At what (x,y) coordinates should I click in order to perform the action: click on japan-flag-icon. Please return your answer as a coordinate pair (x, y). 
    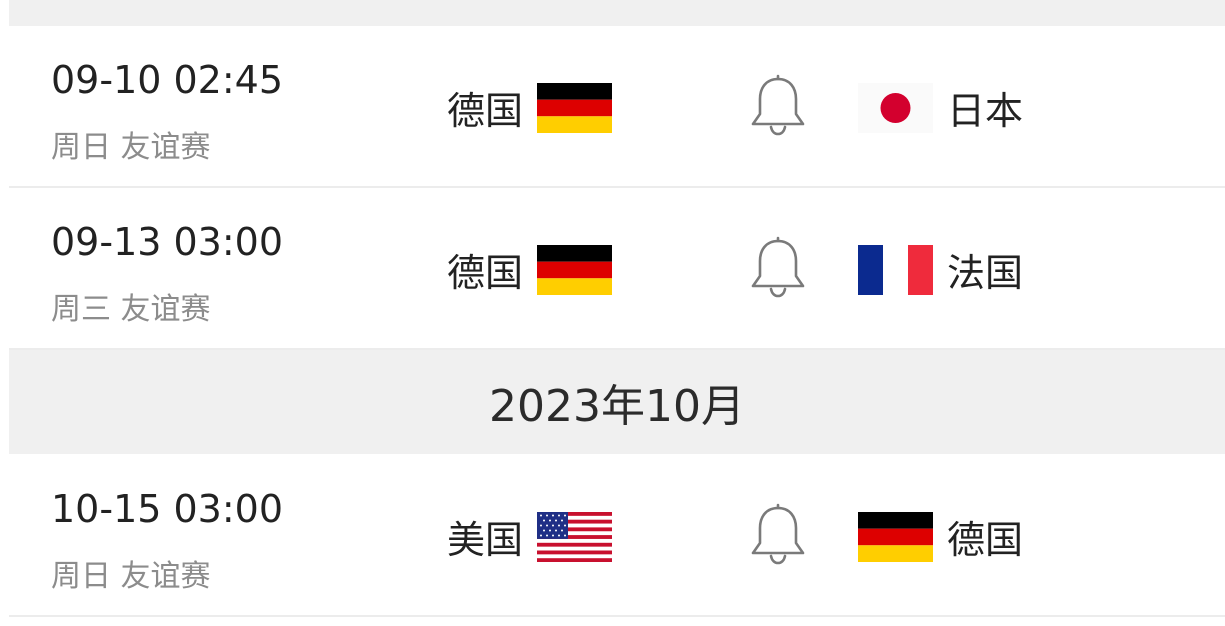
    Looking at the image, I should click on (895, 107).